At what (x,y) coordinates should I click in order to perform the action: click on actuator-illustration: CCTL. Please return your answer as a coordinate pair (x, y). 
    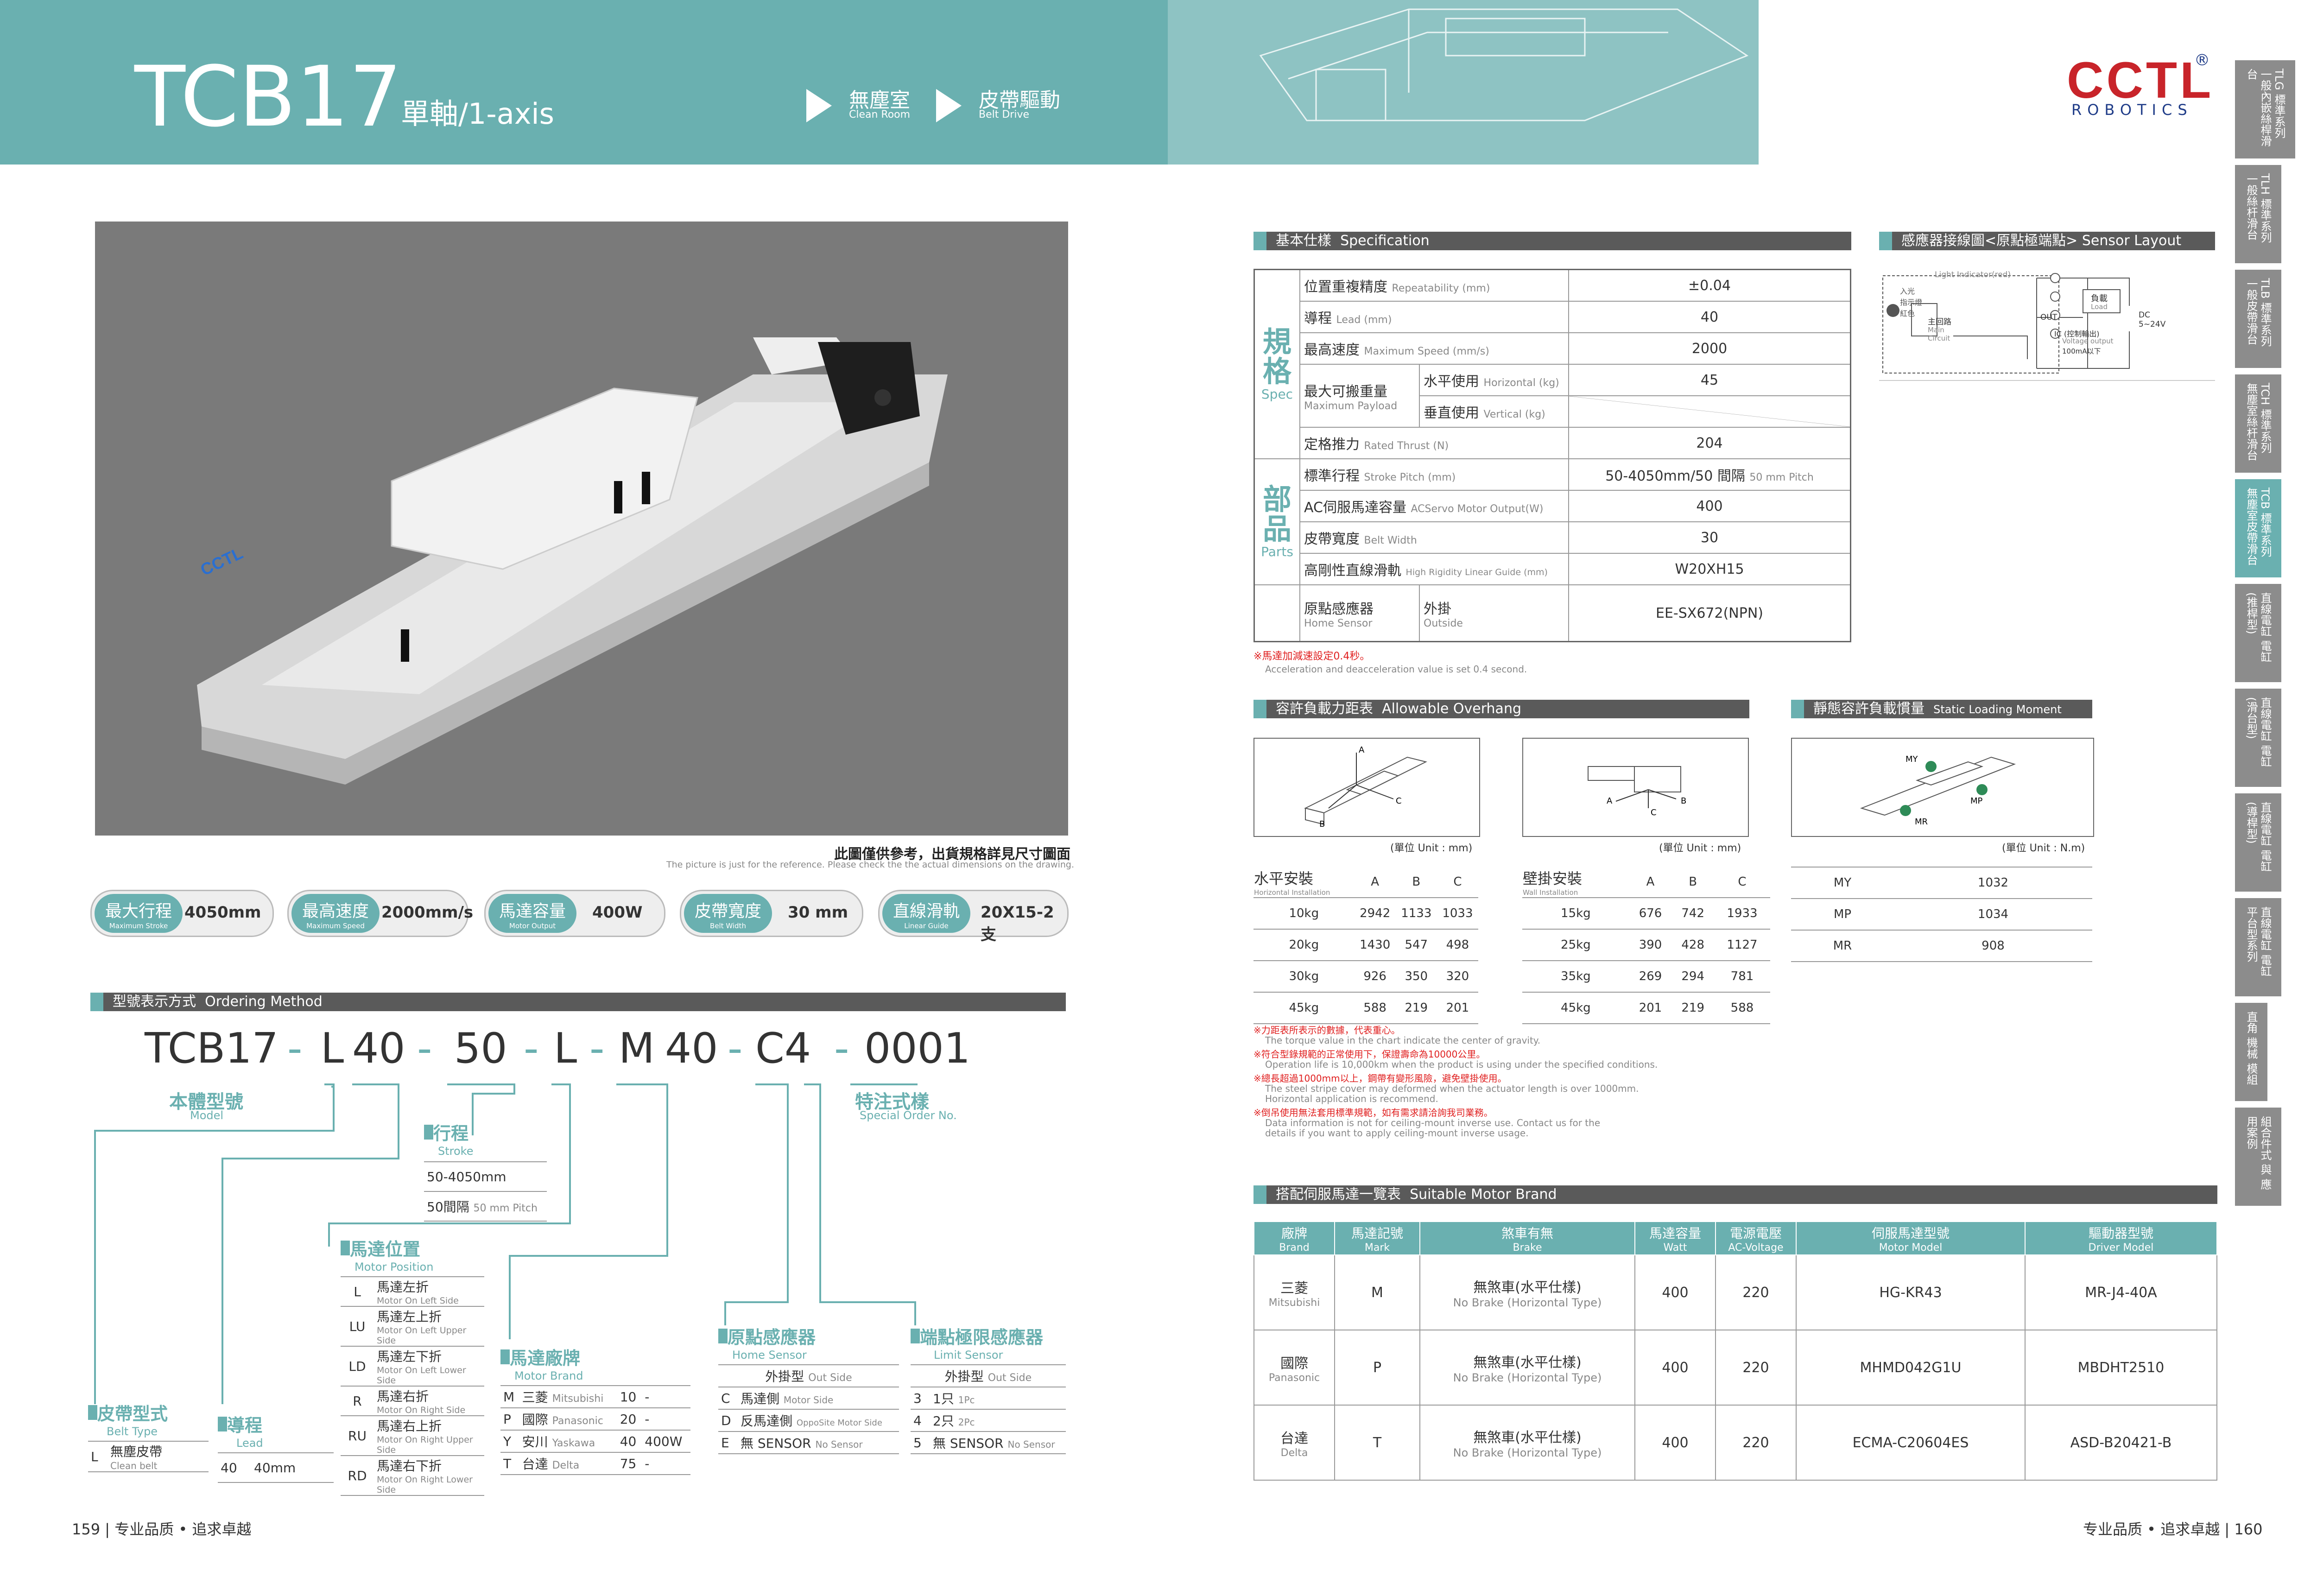
    Looking at the image, I should click on (572, 561).